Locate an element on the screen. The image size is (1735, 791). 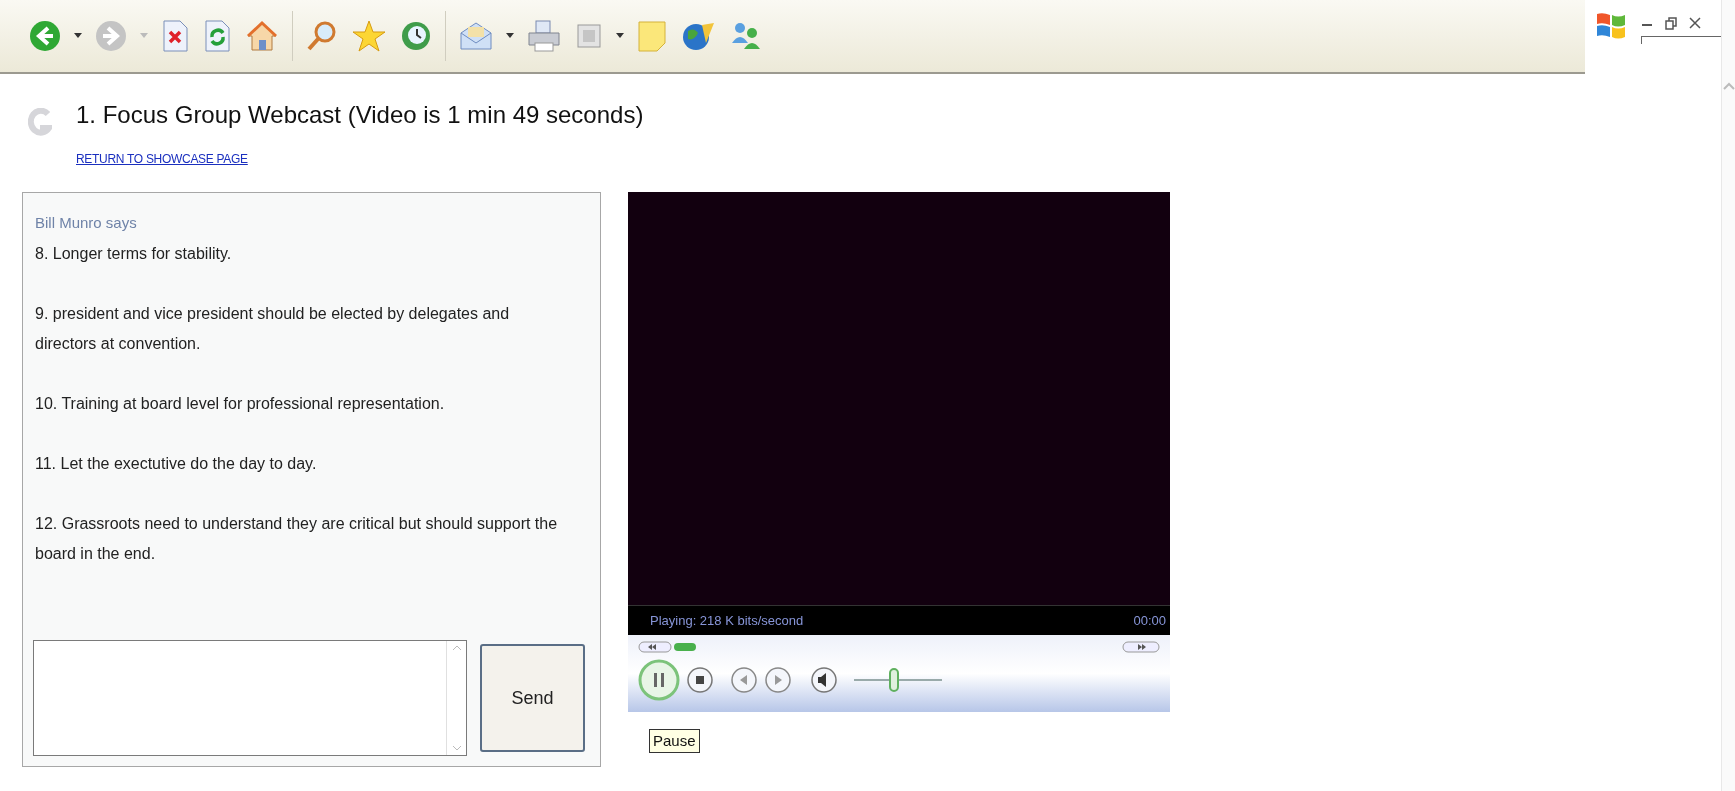
page-title: 1. Focus Group Webcast (Video is 1 min 49 seconds) is located at coordinates (360, 115).